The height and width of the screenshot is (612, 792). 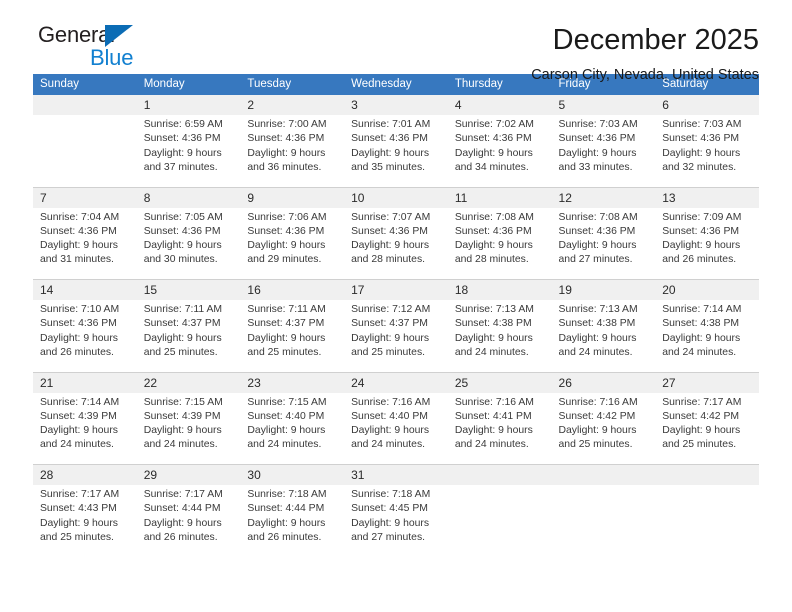 What do you see at coordinates (707, 289) in the screenshot?
I see `day-number: 20` at bounding box center [707, 289].